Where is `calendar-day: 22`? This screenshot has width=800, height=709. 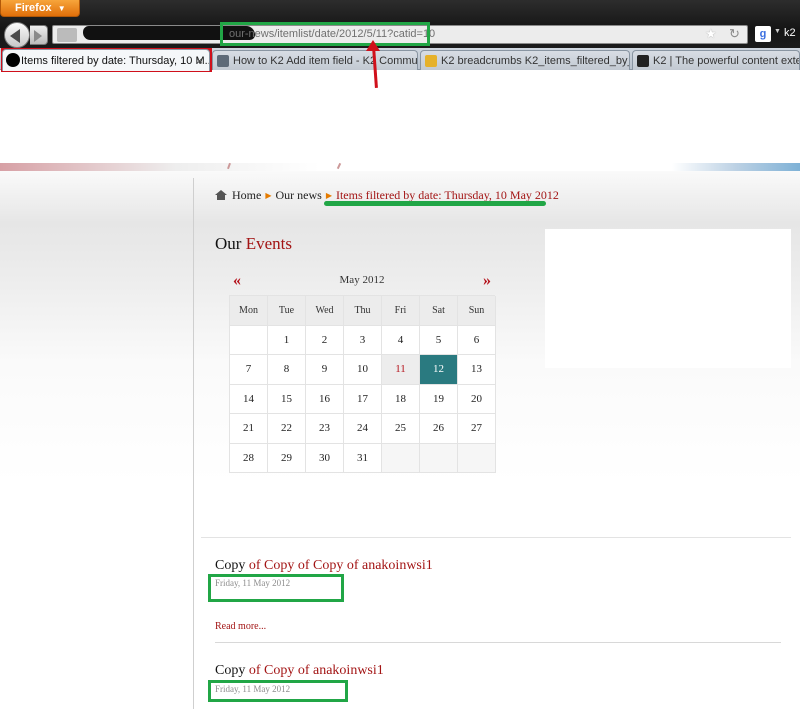
calendar-day: 22 is located at coordinates (287, 429).